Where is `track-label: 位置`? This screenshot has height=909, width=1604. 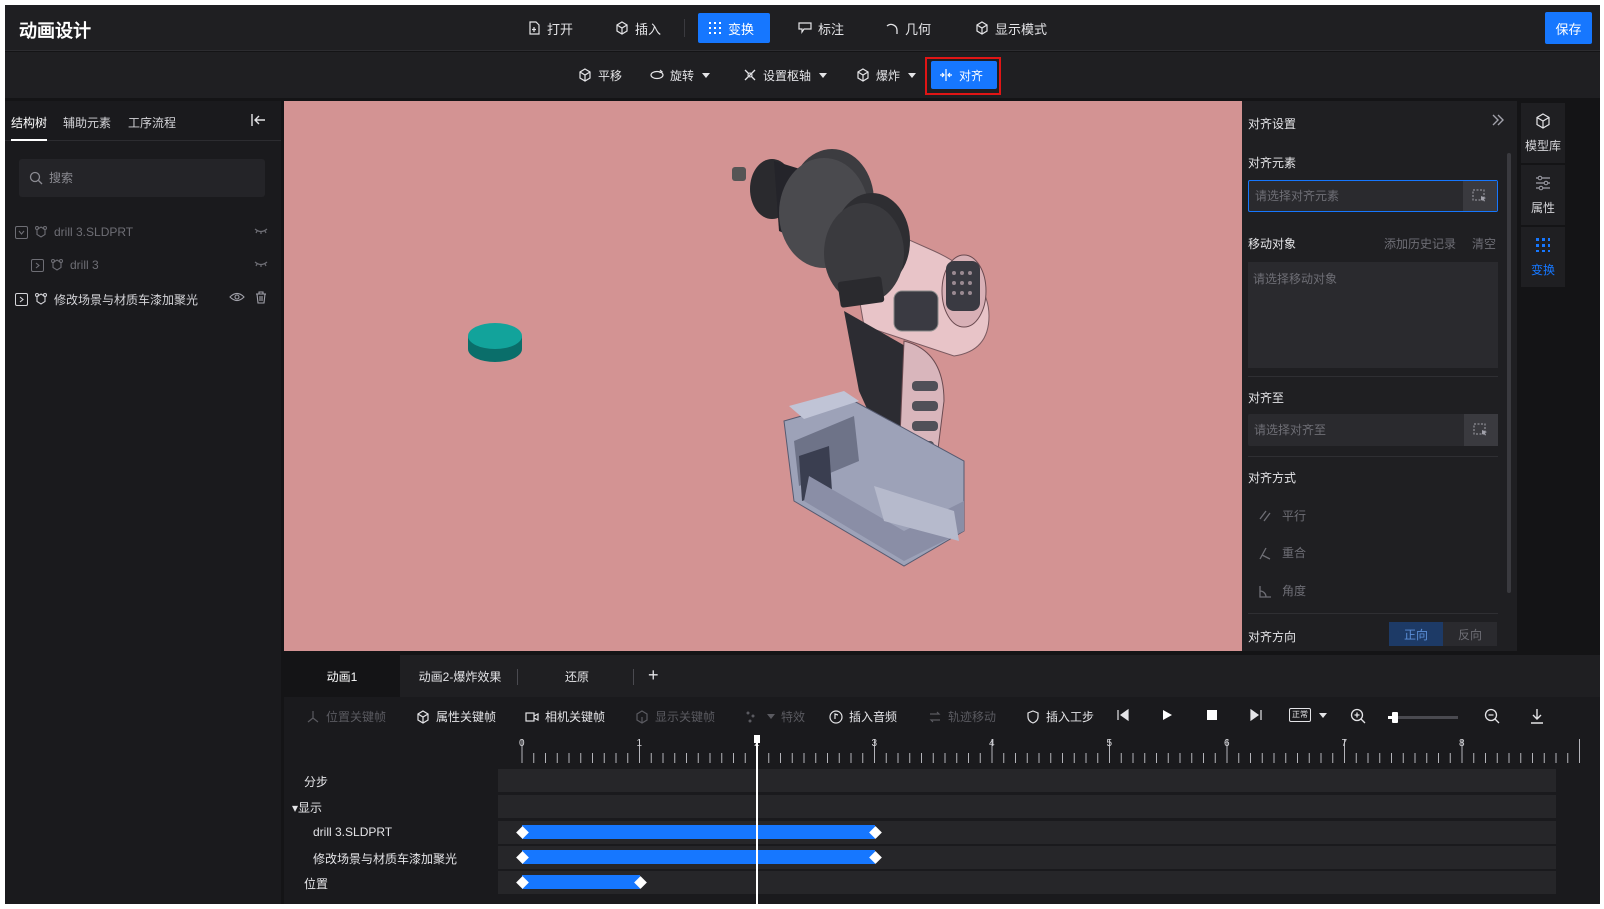
track-label: 位置 is located at coordinates (316, 884).